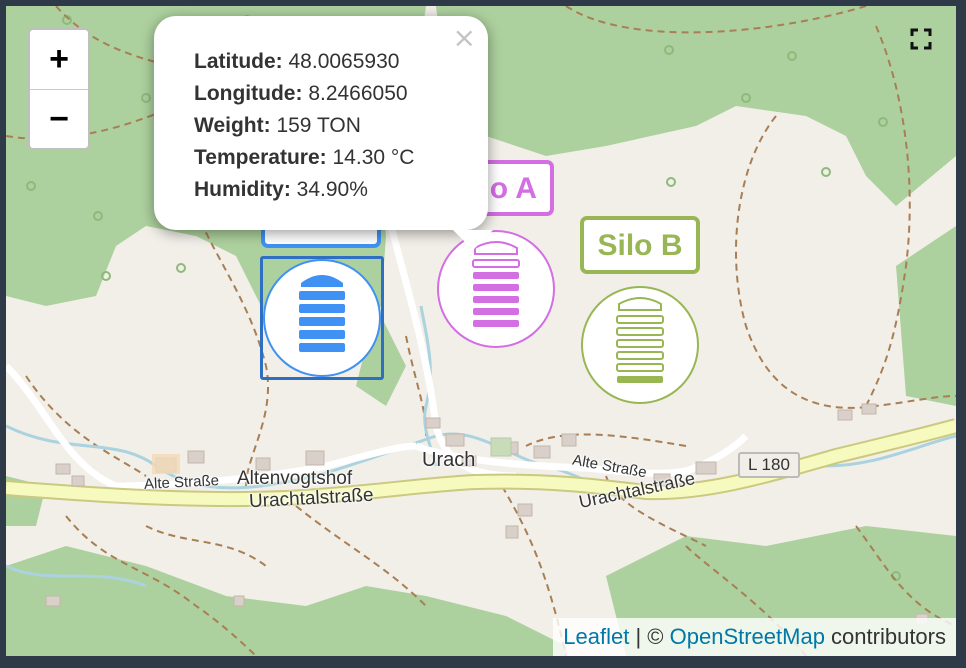 The width and height of the screenshot is (966, 668). I want to click on popup-tip, so click(473, 240).